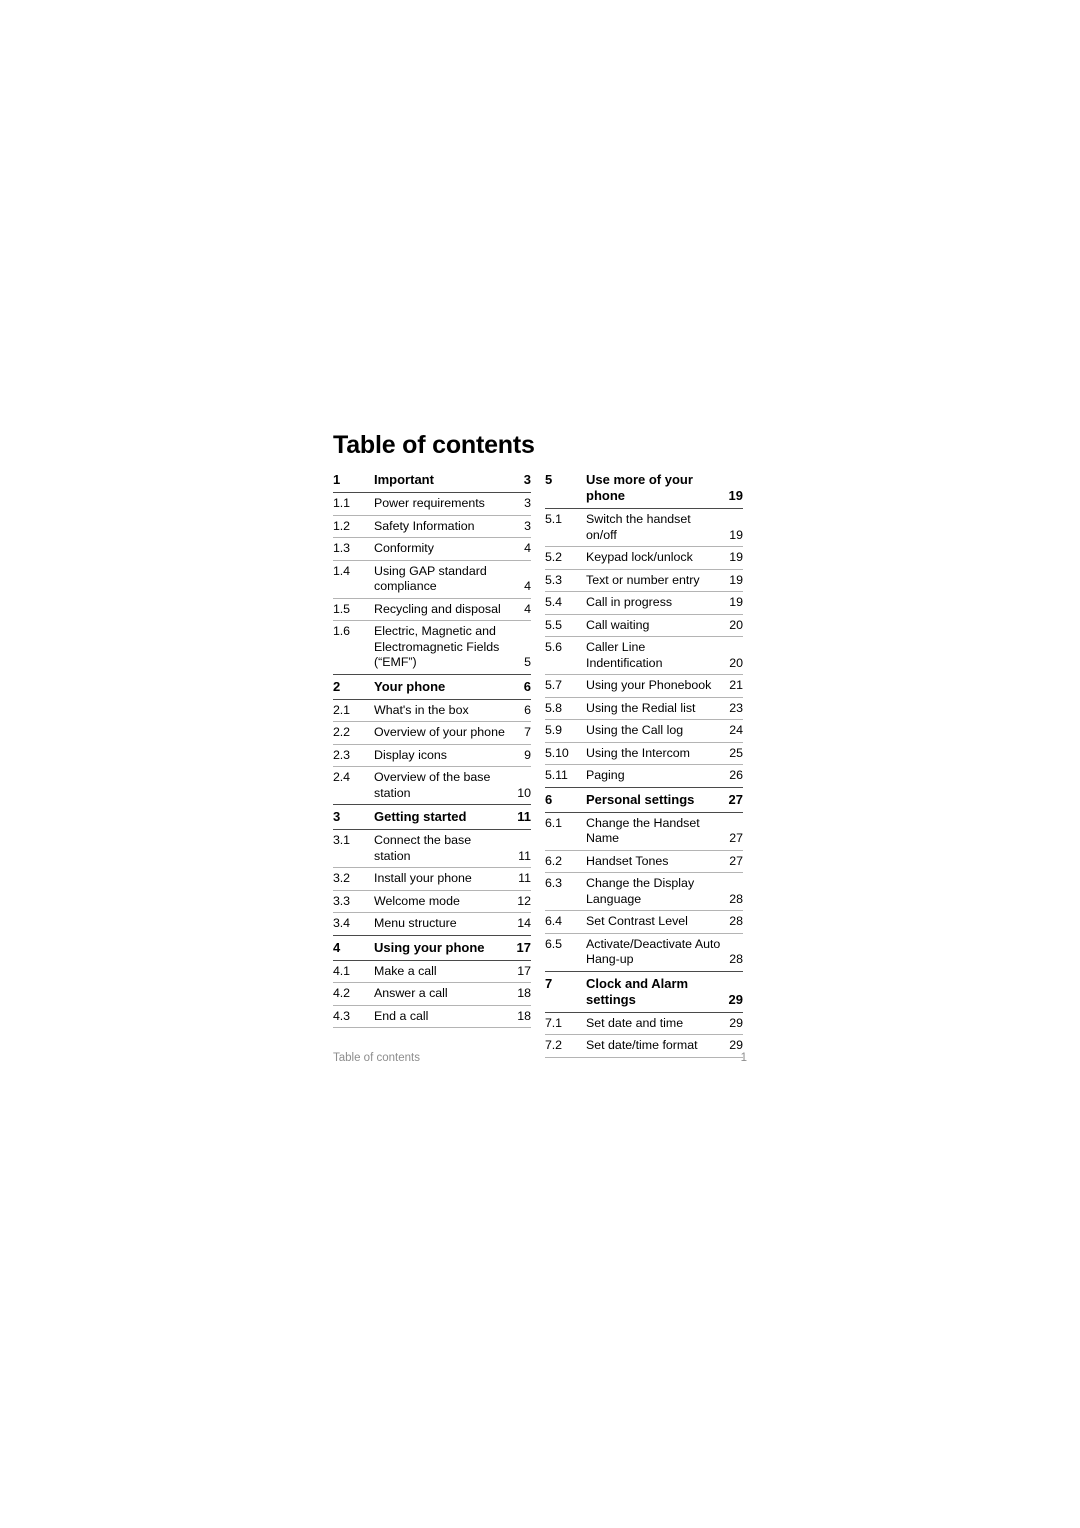  I want to click on toc-chapter-row: 1 Important 3, so click(432, 480).